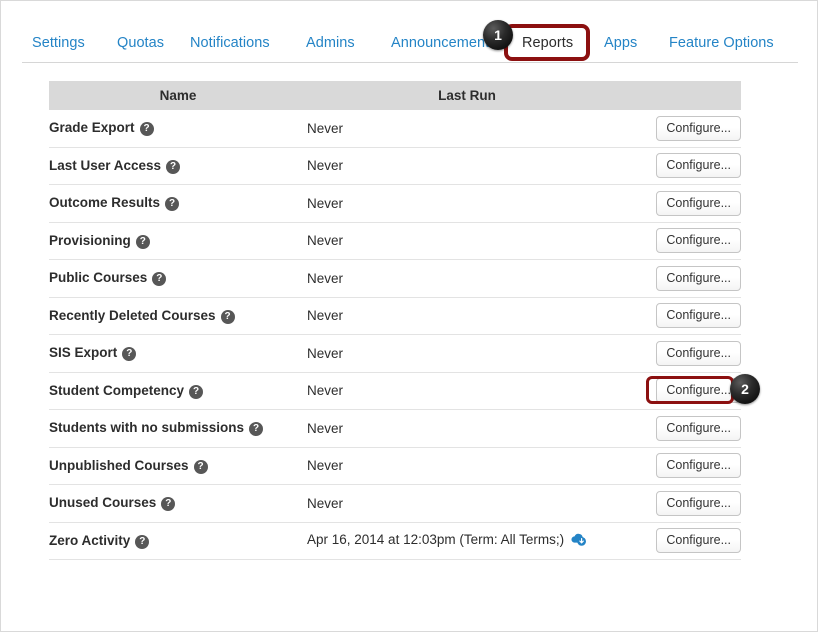 The height and width of the screenshot is (632, 818). What do you see at coordinates (443, 43) in the screenshot?
I see `tab-announcements: Announcements` at bounding box center [443, 43].